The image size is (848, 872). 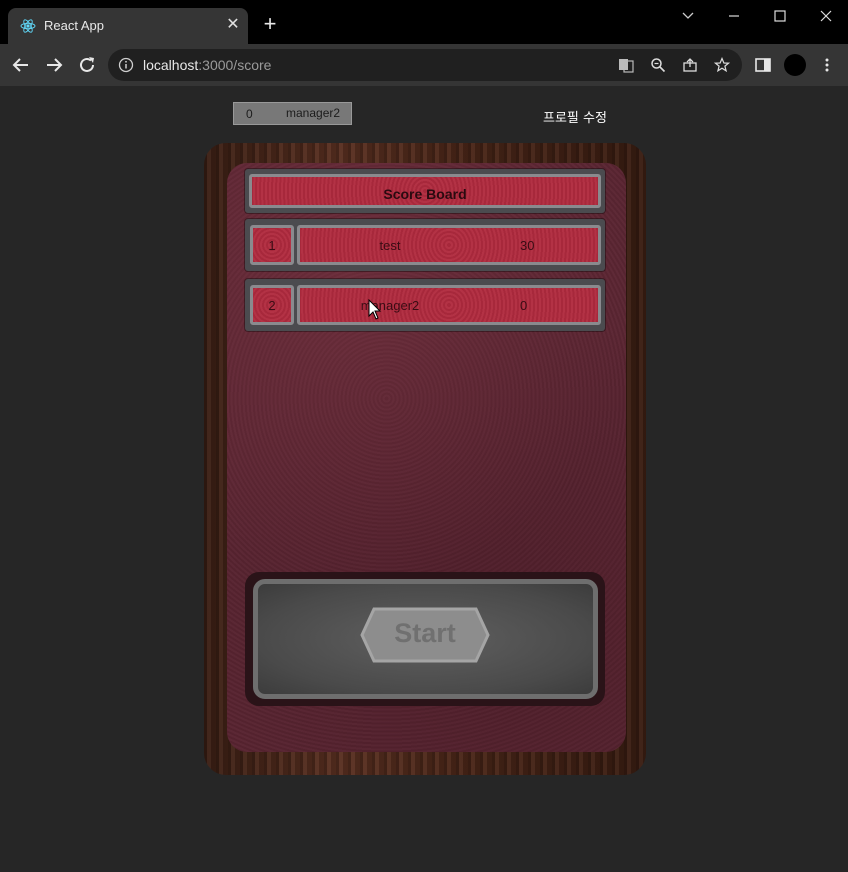 I want to click on new-tab-icon: +, so click(x=270, y=24).